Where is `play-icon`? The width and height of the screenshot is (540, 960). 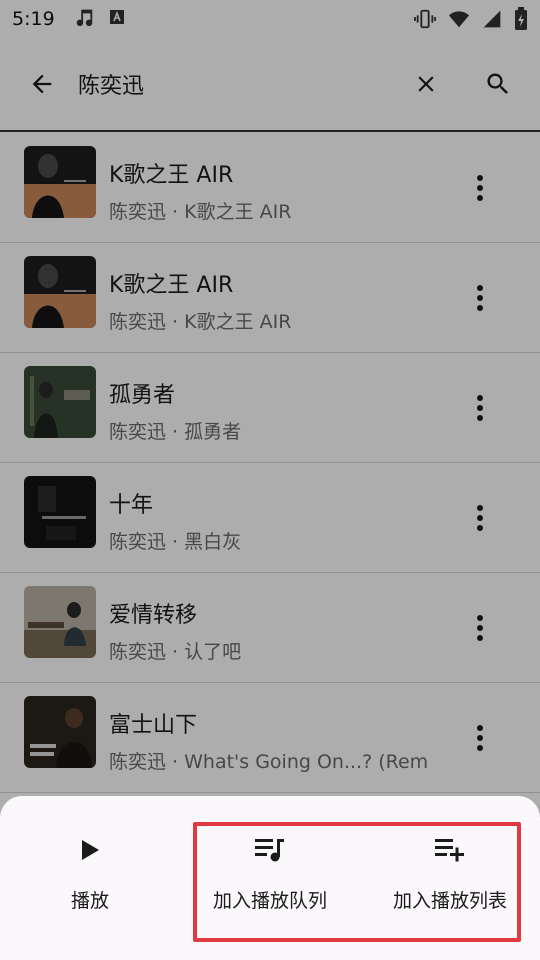
play-icon is located at coordinates (90, 850).